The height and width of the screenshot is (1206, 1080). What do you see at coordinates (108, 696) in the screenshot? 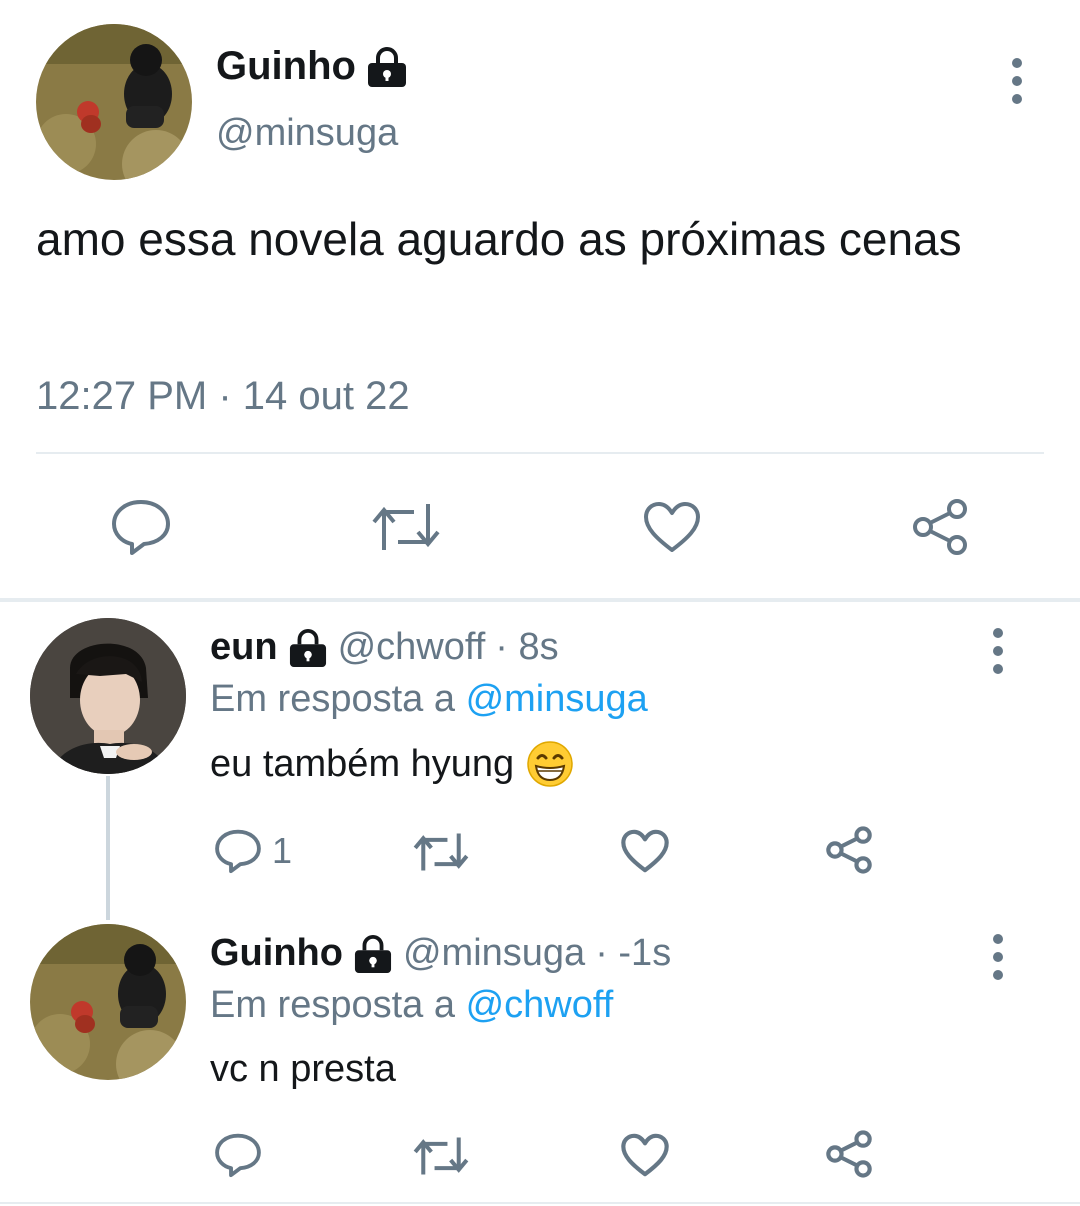
I see `reply-avatar-eun` at bounding box center [108, 696].